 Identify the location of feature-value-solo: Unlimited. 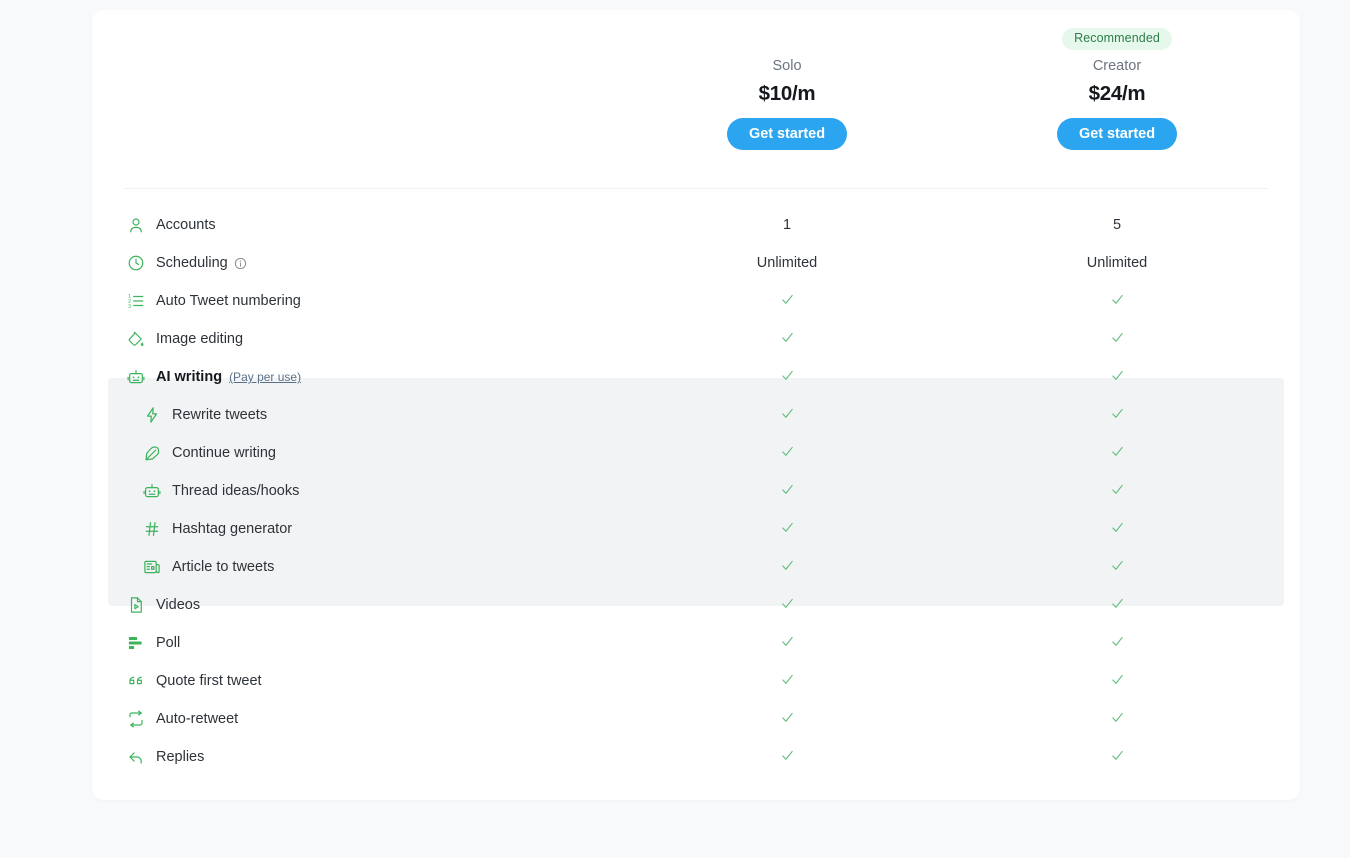
(787, 262).